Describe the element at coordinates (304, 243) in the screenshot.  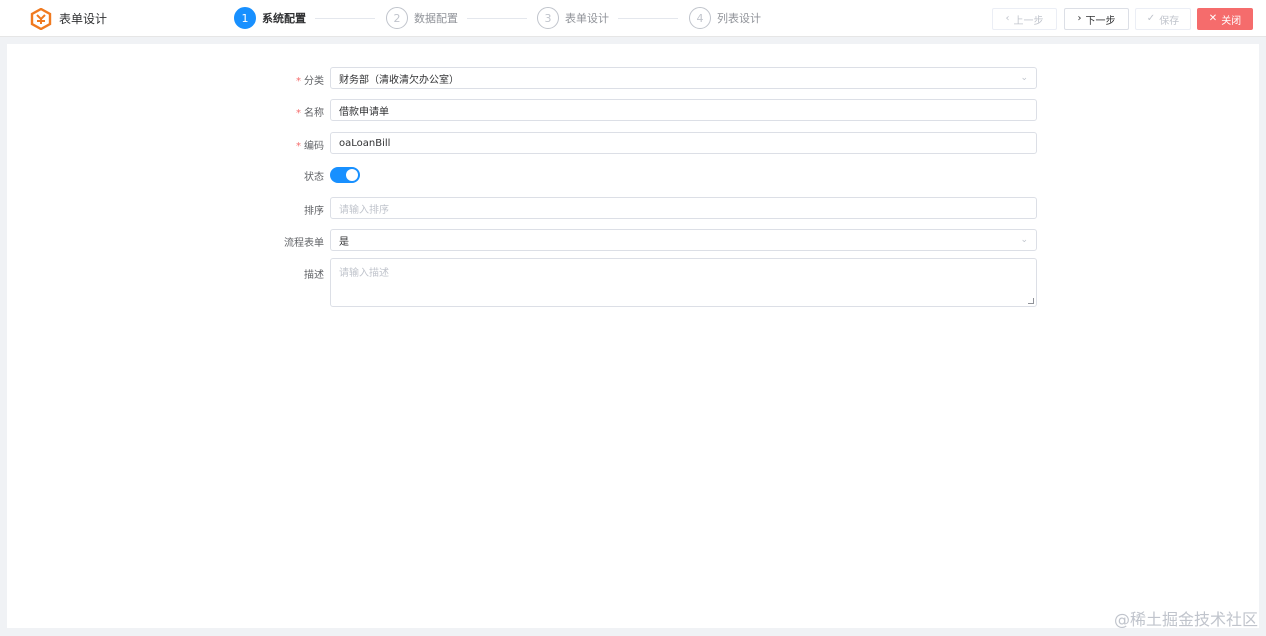
I see `process-form-label: 流程表单` at that location.